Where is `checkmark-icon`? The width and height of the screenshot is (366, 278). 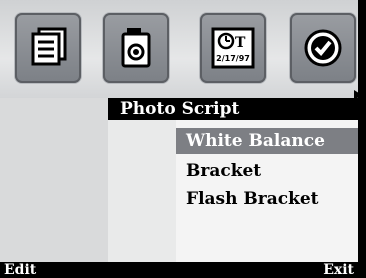 checkmark-icon is located at coordinates (323, 48).